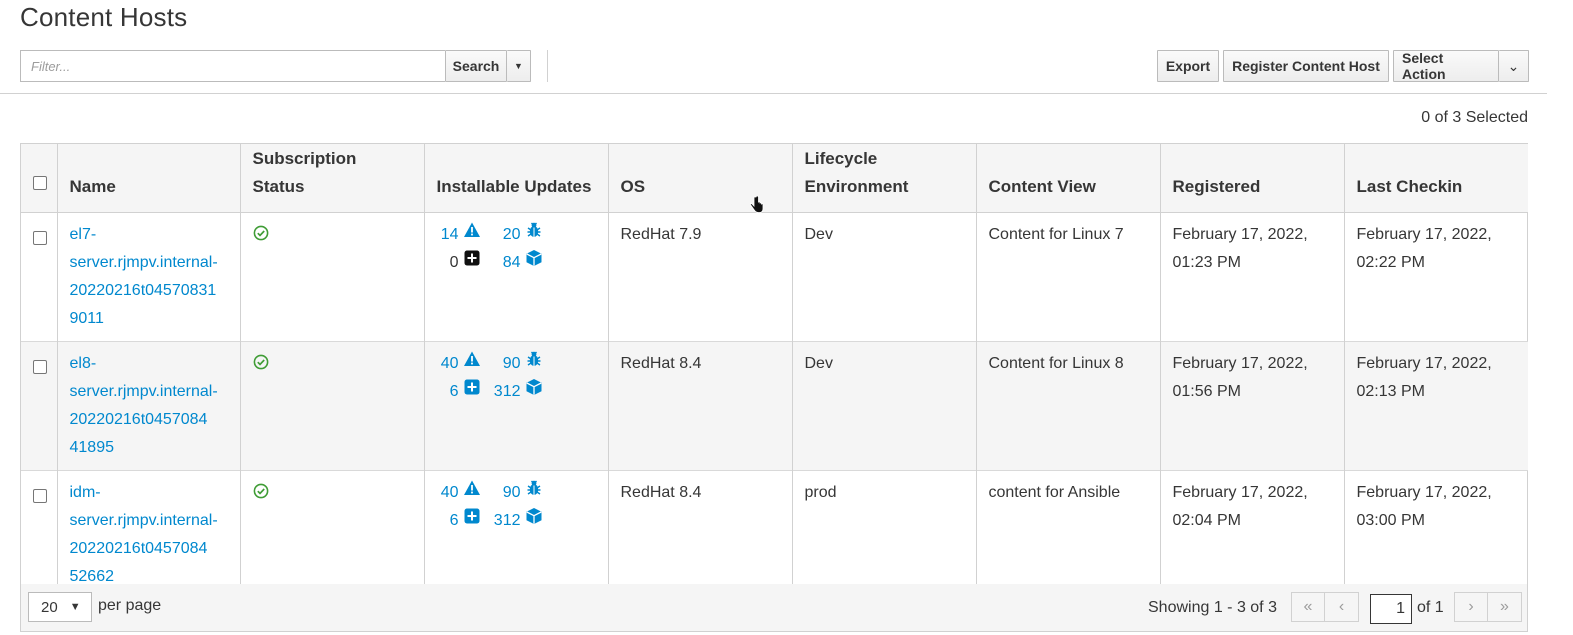  I want to click on column-header-os: OS, so click(700, 178).